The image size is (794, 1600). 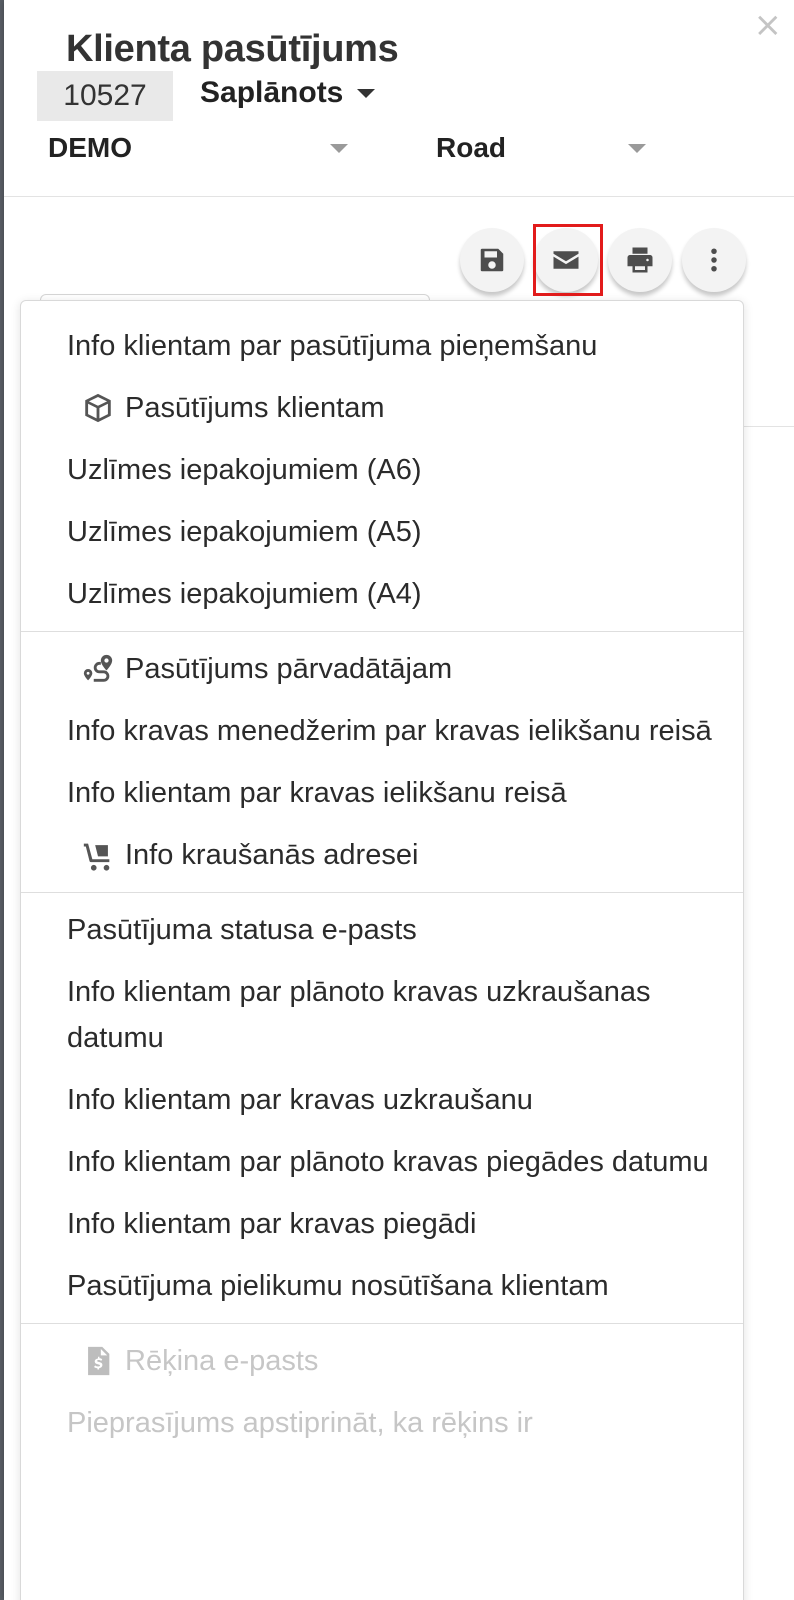 What do you see at coordinates (338, 1286) in the screenshot?
I see `menu-item-label: Pasūtījuma pielikumu nosūtīšana klientam` at bounding box center [338, 1286].